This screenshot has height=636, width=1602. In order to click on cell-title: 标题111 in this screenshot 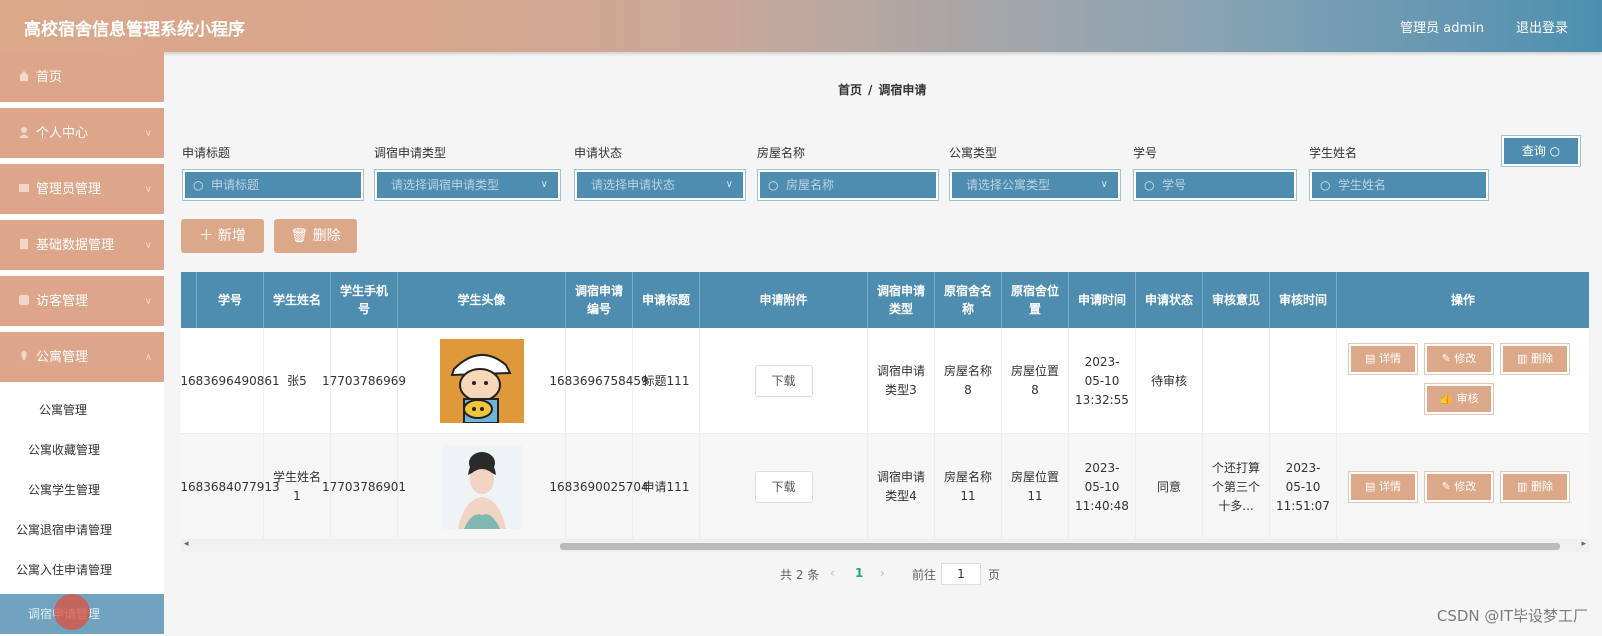, I will do `click(666, 381)`.